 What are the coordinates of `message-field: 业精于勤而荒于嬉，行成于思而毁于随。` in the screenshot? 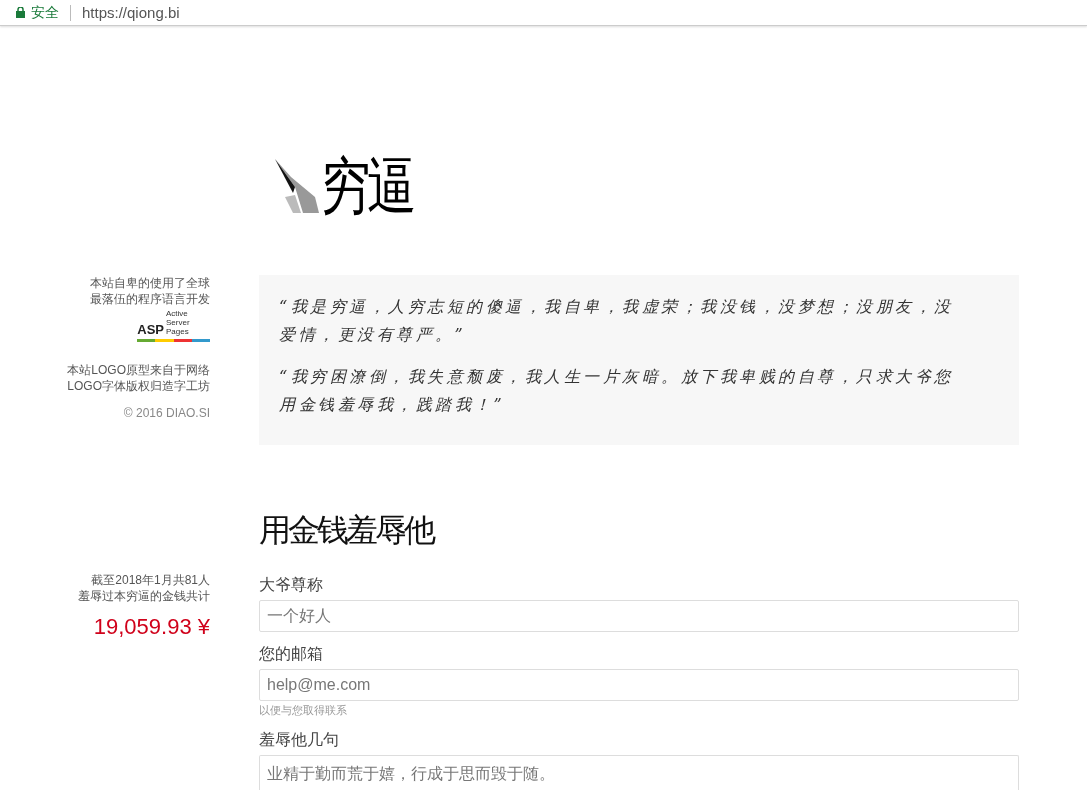 It's located at (639, 772).